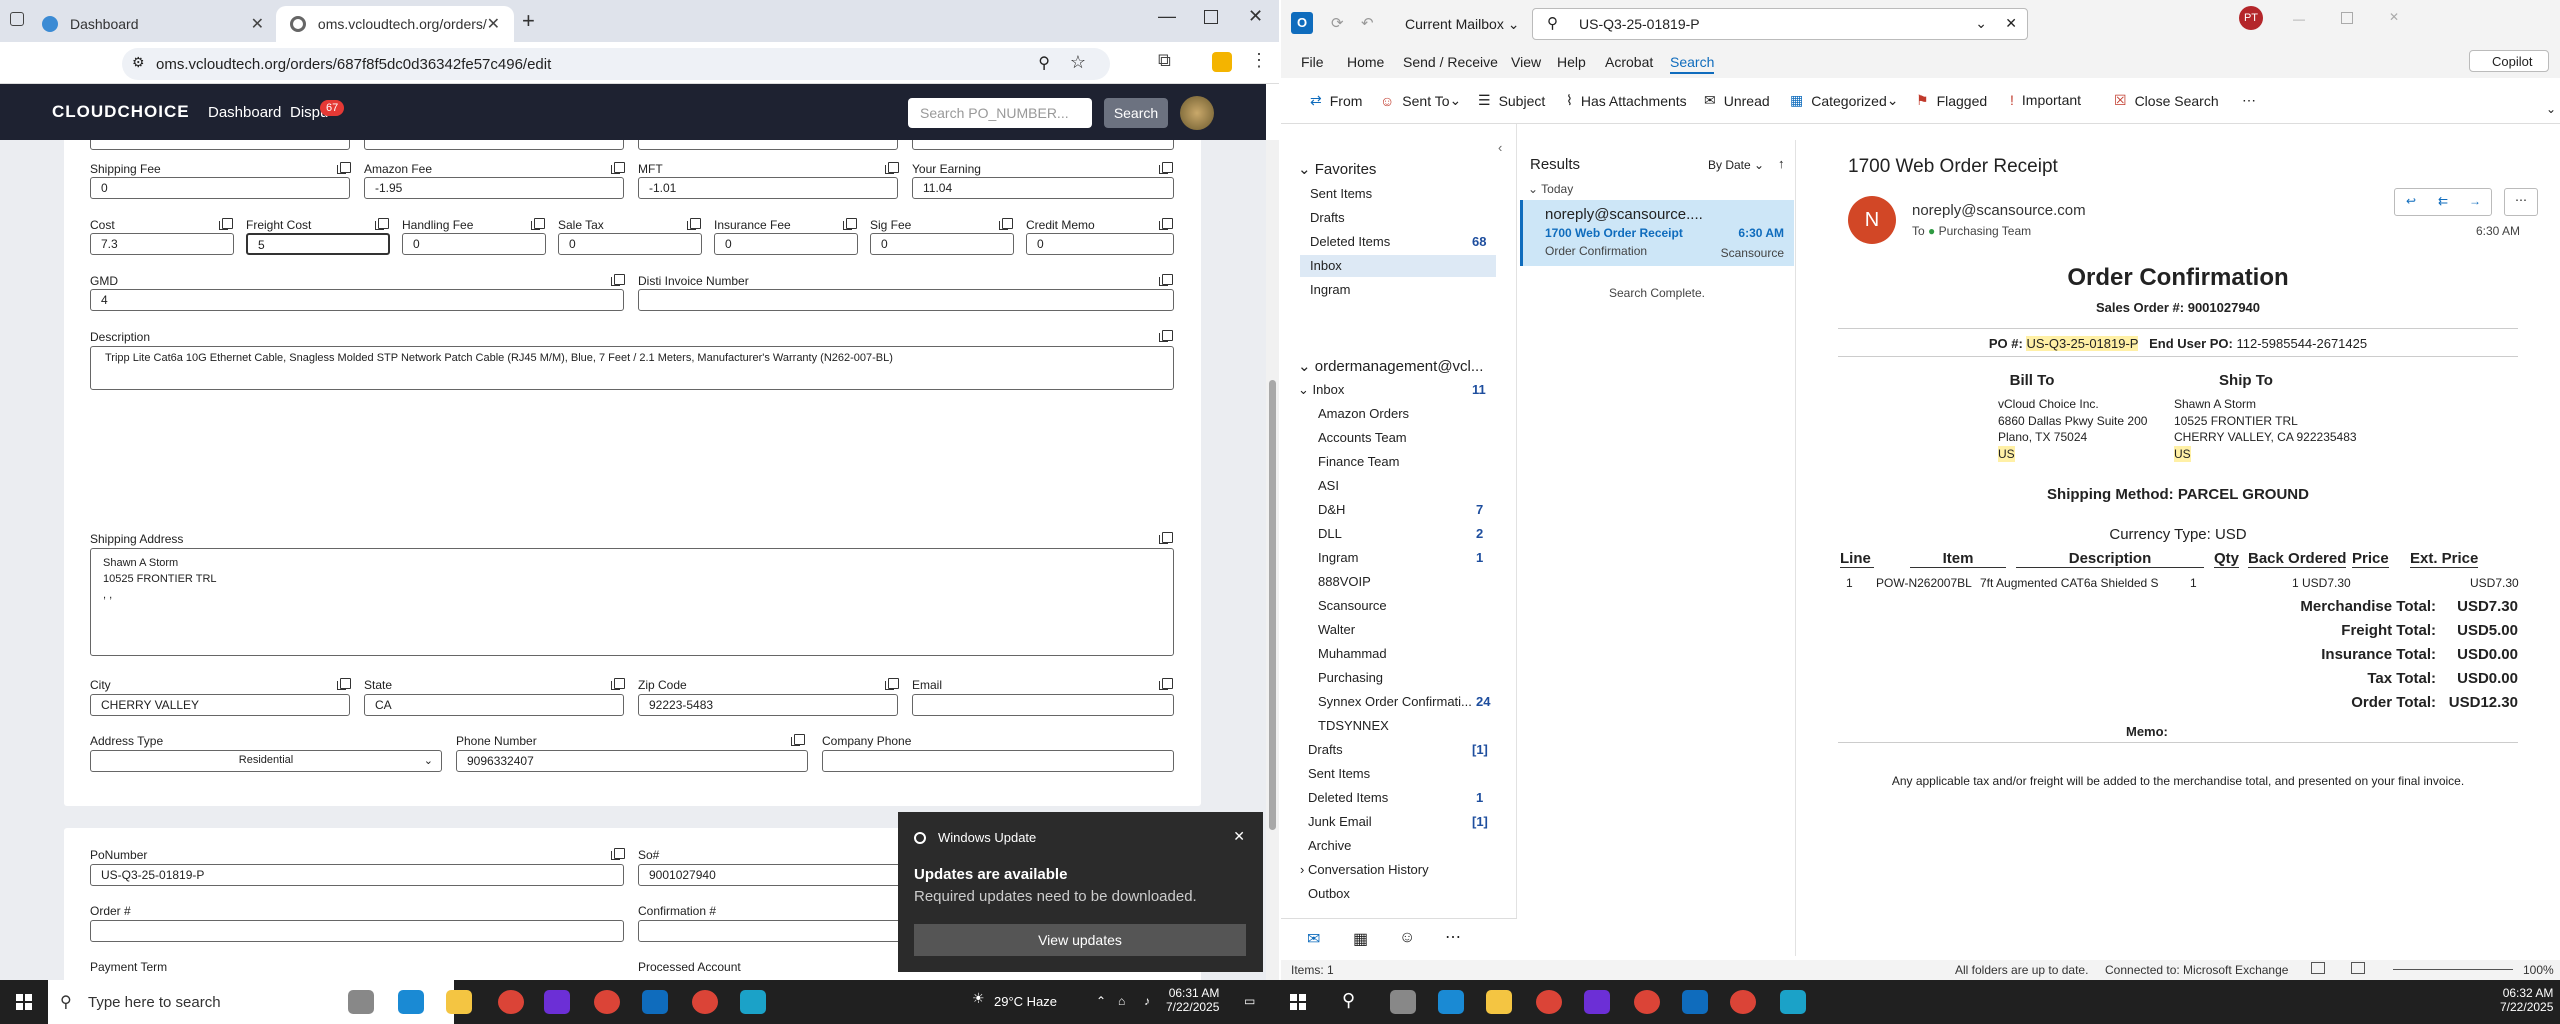  Describe the element at coordinates (1985, 231) in the screenshot. I see `to-recipient: Purchasing Team` at that location.